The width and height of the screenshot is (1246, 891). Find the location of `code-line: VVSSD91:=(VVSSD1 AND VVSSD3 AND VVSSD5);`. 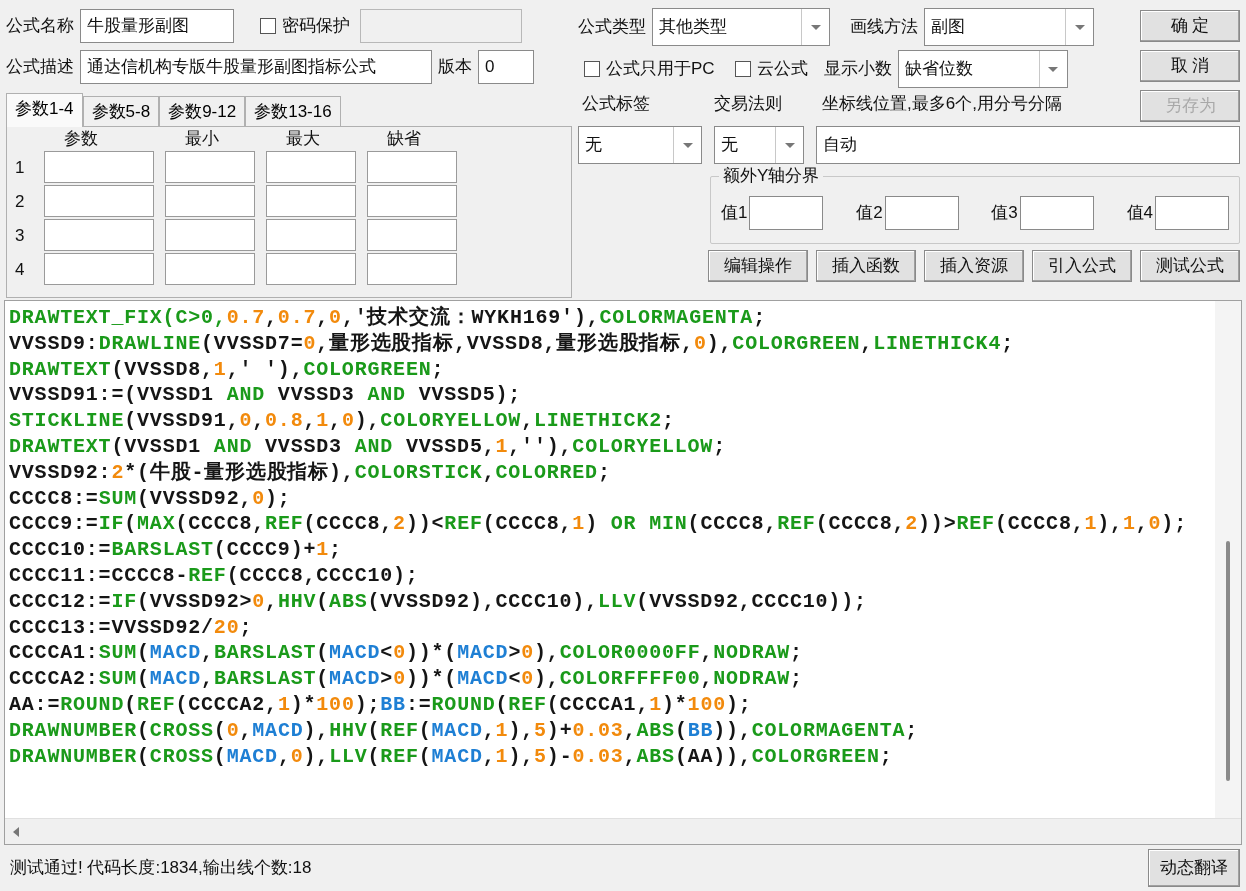

code-line: VVSSD91:=(VVSSD1 AND VVSSD3 AND VVSSD5); is located at coordinates (265, 395).